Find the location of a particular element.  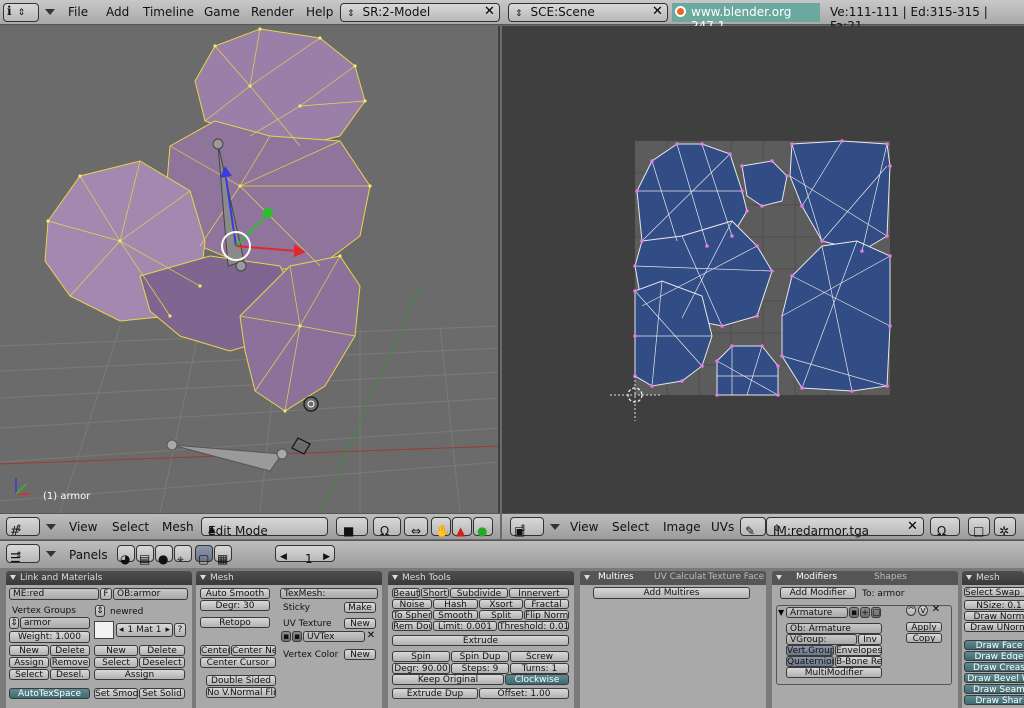

uv-menu-uvs: UVs is located at coordinates (722, 527).